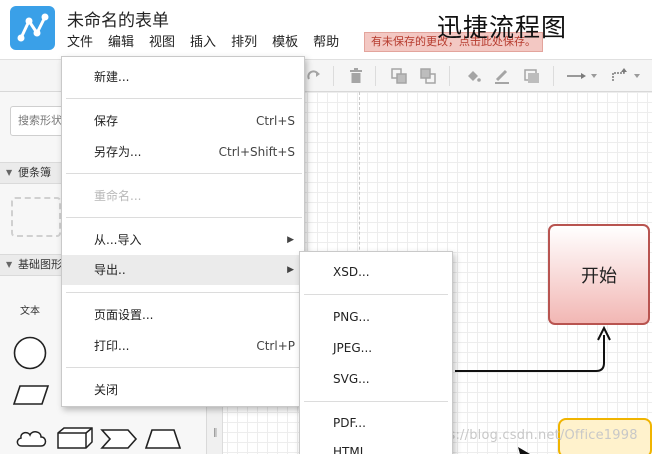 This screenshot has width=652, height=454. Describe the element at coordinates (183, 240) in the screenshot. I see `menu-item-import: 从...导入 ▶` at that location.